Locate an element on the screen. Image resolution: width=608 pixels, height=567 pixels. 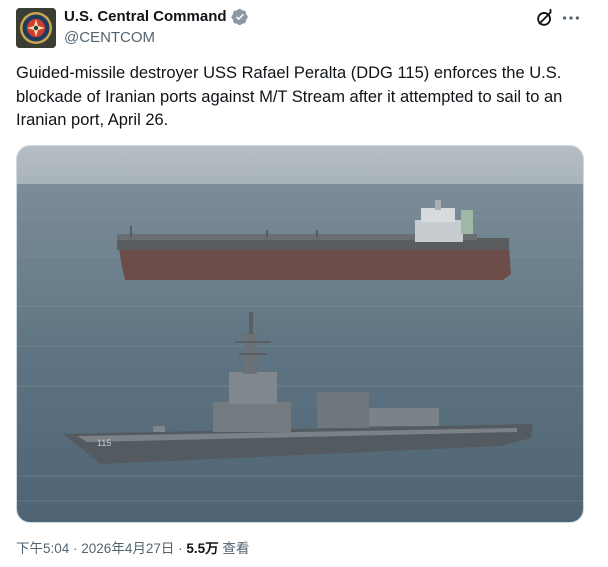
avatar is located at coordinates (36, 28).